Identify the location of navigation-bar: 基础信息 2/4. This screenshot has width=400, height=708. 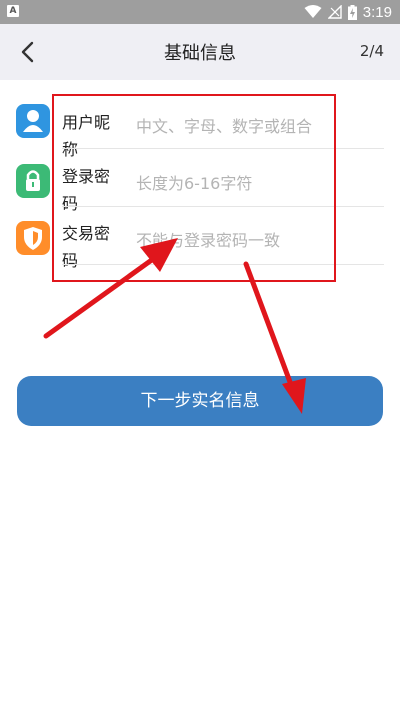
(200, 52).